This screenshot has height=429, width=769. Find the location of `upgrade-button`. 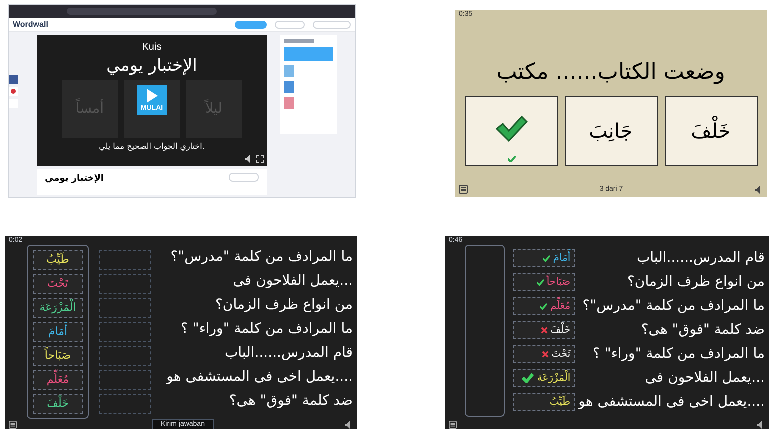

upgrade-button is located at coordinates (290, 24).